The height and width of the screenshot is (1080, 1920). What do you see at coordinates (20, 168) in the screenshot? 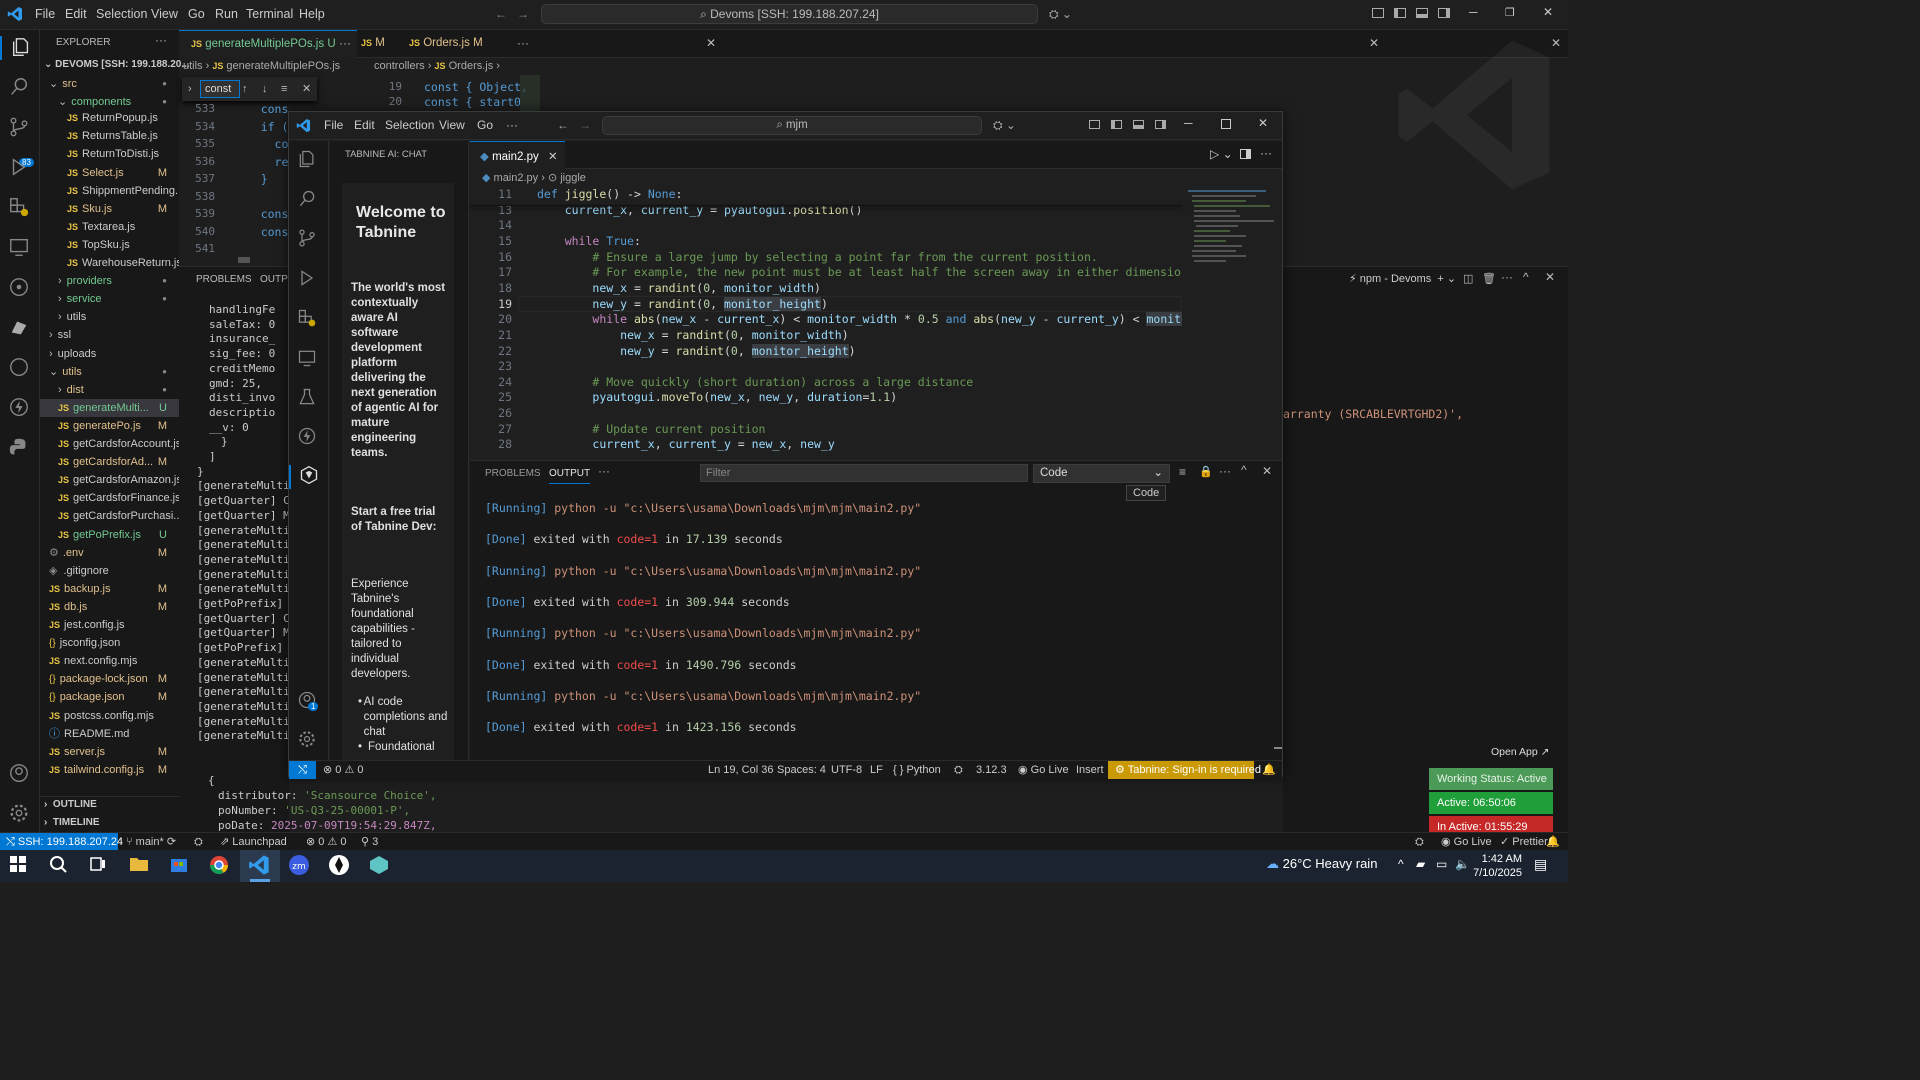
I see `run-debug-icon` at bounding box center [20, 168].